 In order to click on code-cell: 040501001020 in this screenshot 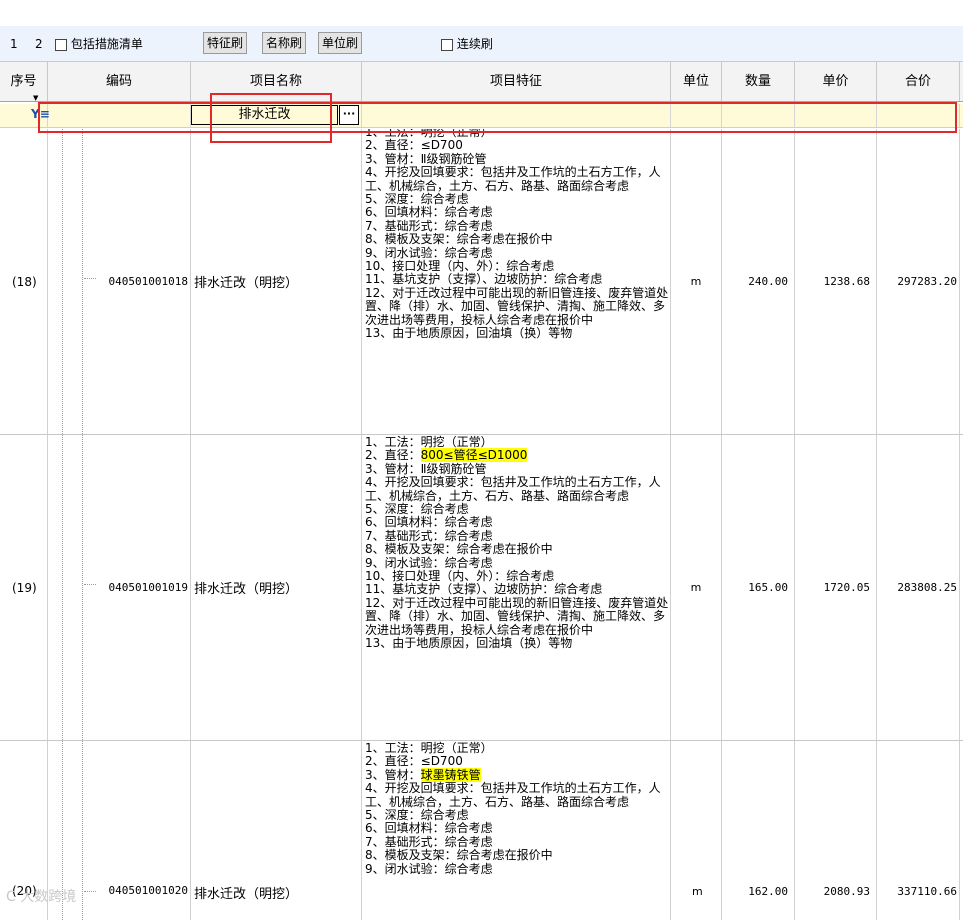, I will do `click(148, 890)`.